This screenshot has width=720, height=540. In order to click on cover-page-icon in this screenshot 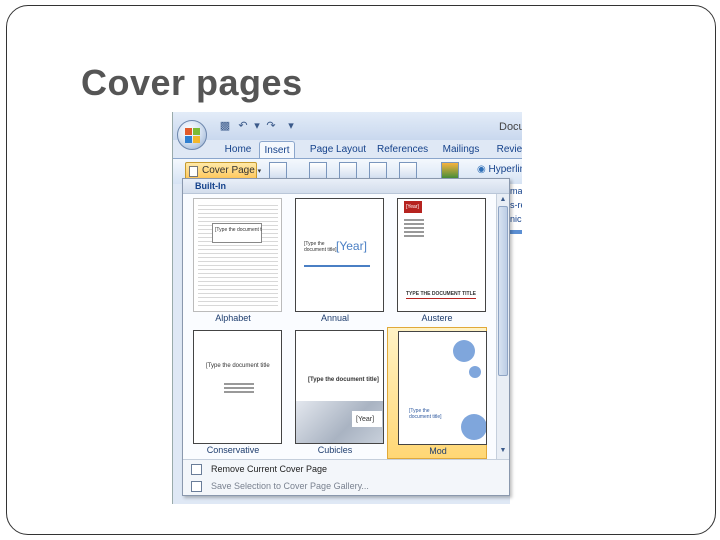, I will do `click(193, 171)`.